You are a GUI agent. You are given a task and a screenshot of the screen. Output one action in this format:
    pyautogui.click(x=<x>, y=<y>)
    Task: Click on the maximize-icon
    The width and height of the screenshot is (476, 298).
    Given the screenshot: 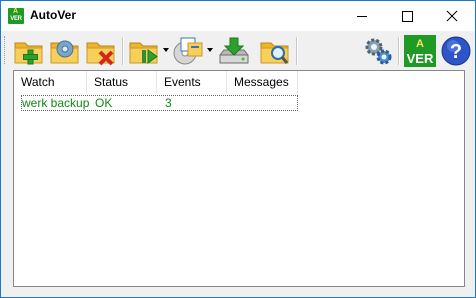 What is the action you would take?
    pyautogui.click(x=407, y=16)
    